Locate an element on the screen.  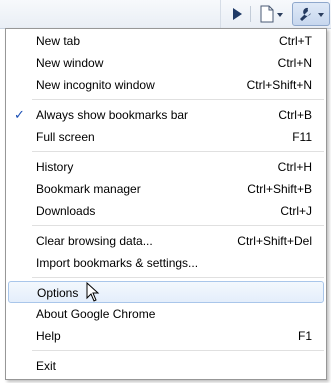
menu-item-label: Always show bookmarks bar is located at coordinates (112, 115).